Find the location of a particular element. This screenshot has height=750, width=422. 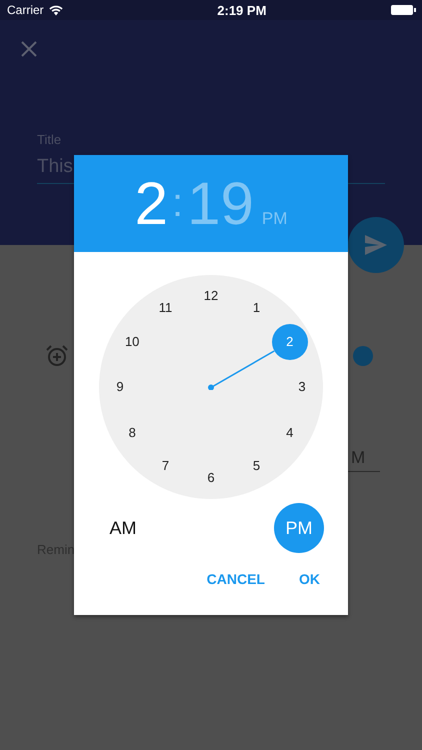

hour-number: 1 is located at coordinates (256, 308).